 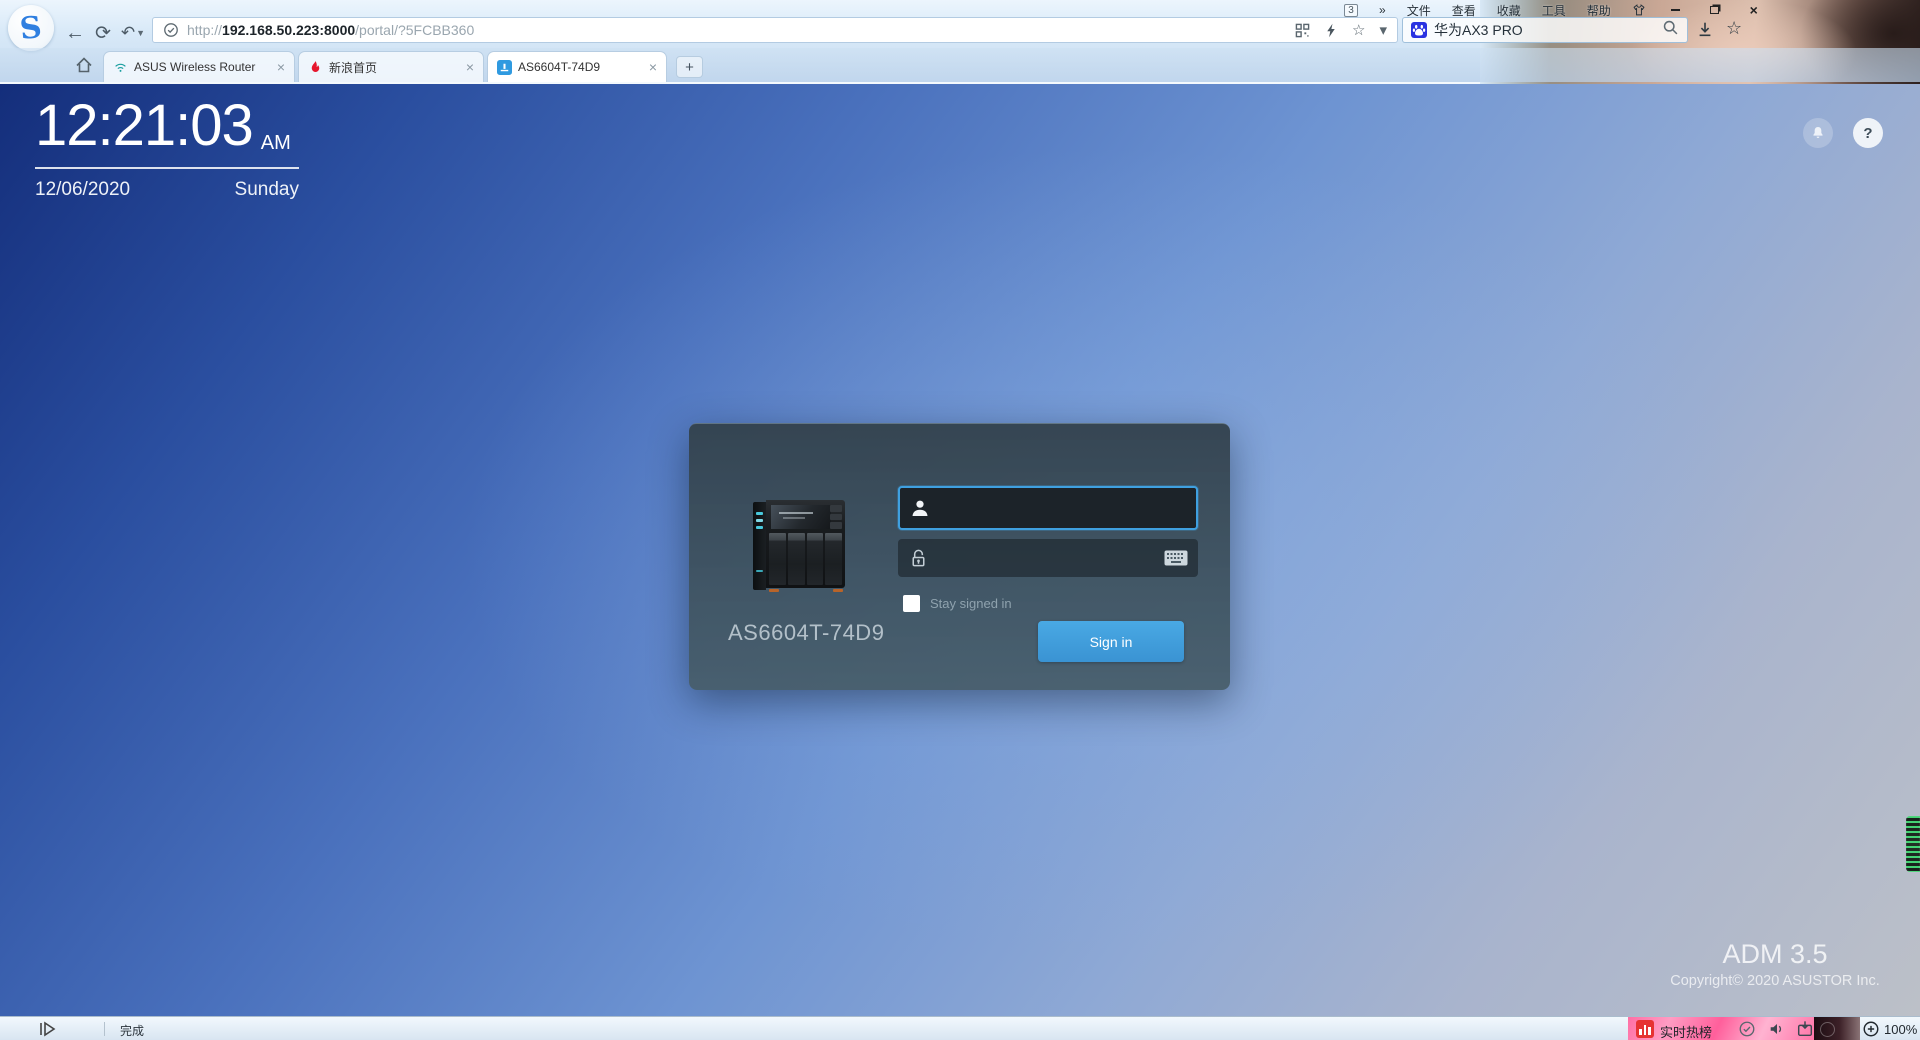 I want to click on question-mark-icon: ?, so click(x=1868, y=133).